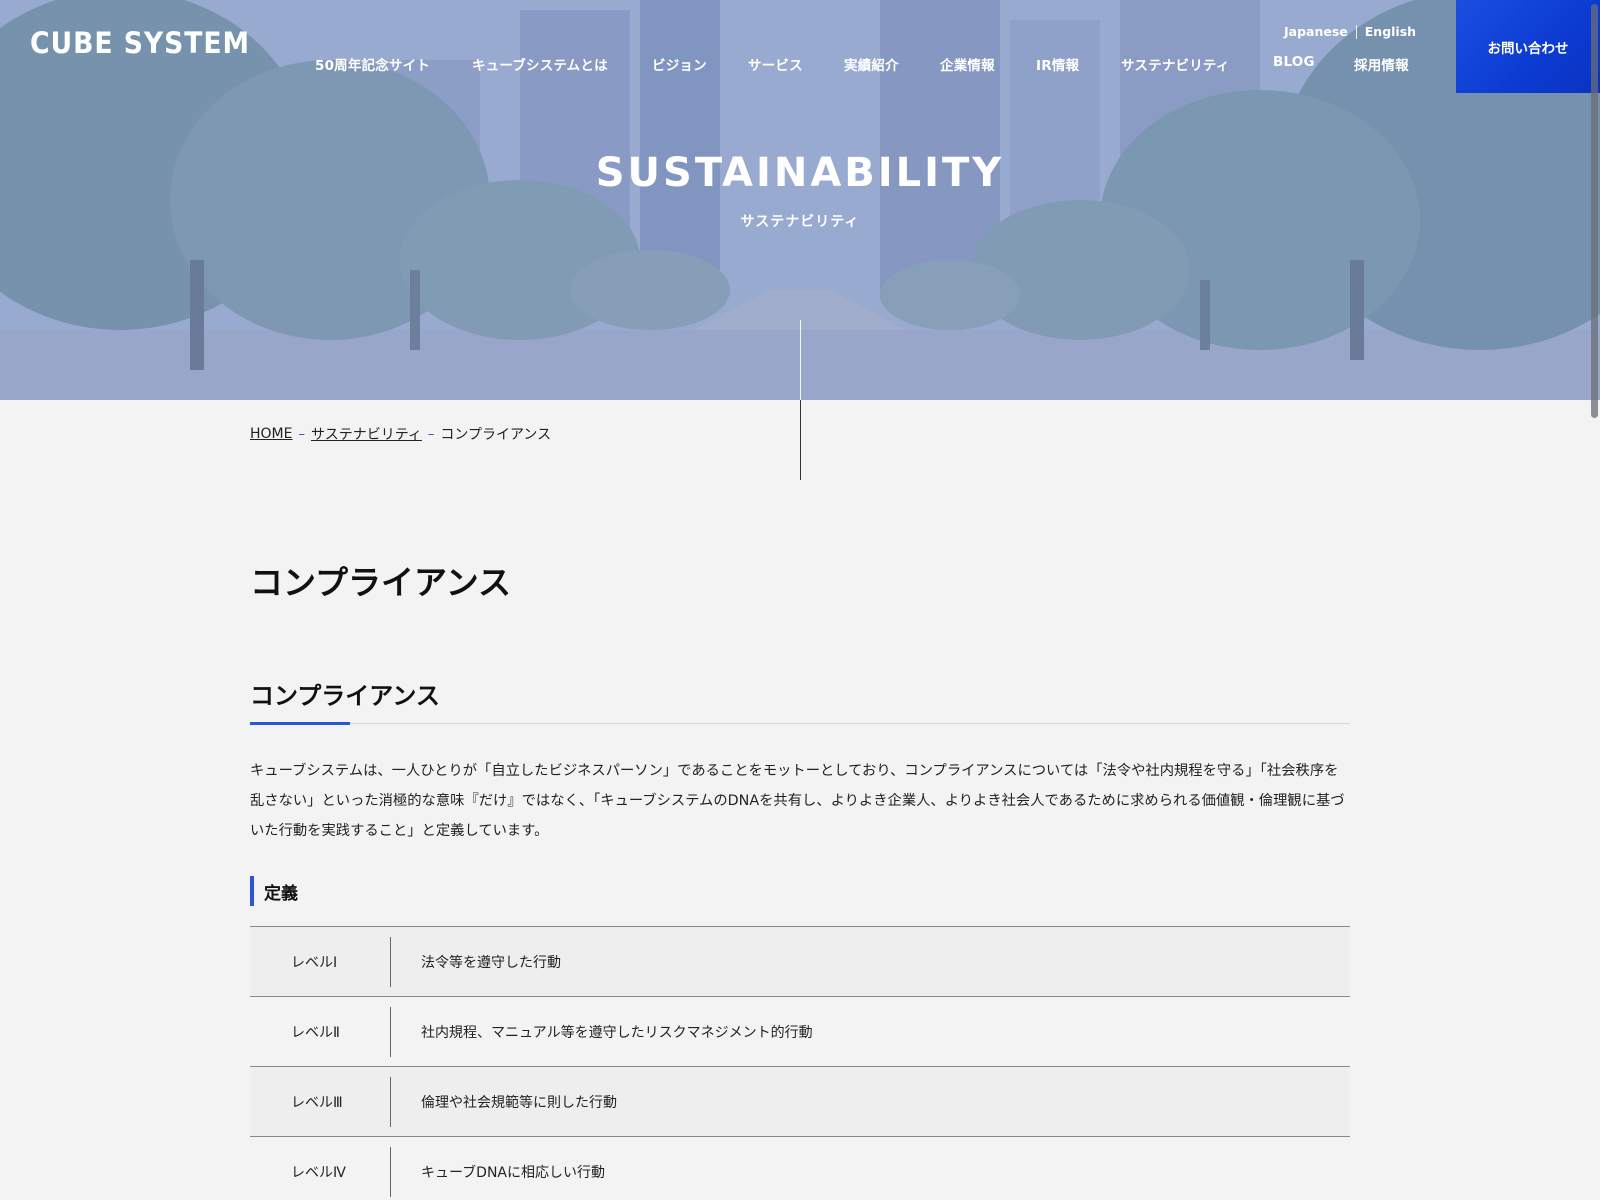 The width and height of the screenshot is (1600, 1200). I want to click on level-description: 法令等を遵守した行動, so click(491, 962).